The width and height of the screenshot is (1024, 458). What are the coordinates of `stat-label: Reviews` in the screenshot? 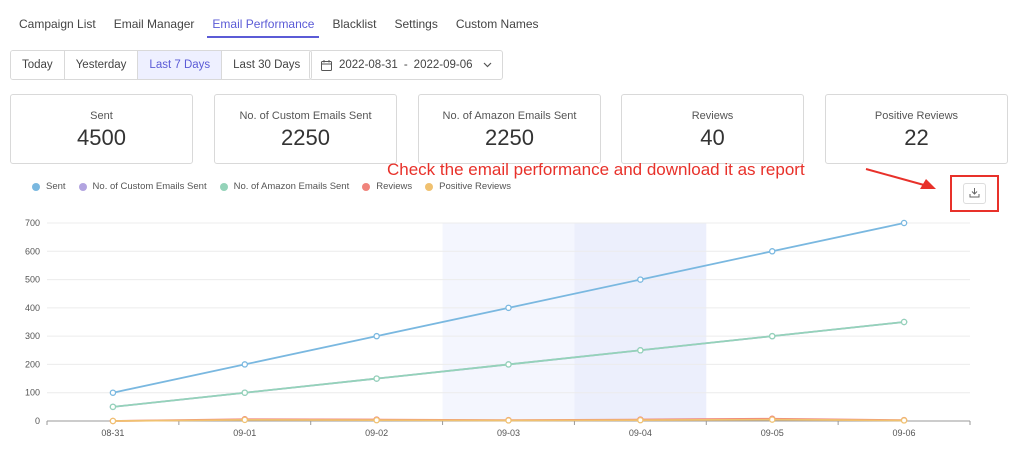 It's located at (712, 116).